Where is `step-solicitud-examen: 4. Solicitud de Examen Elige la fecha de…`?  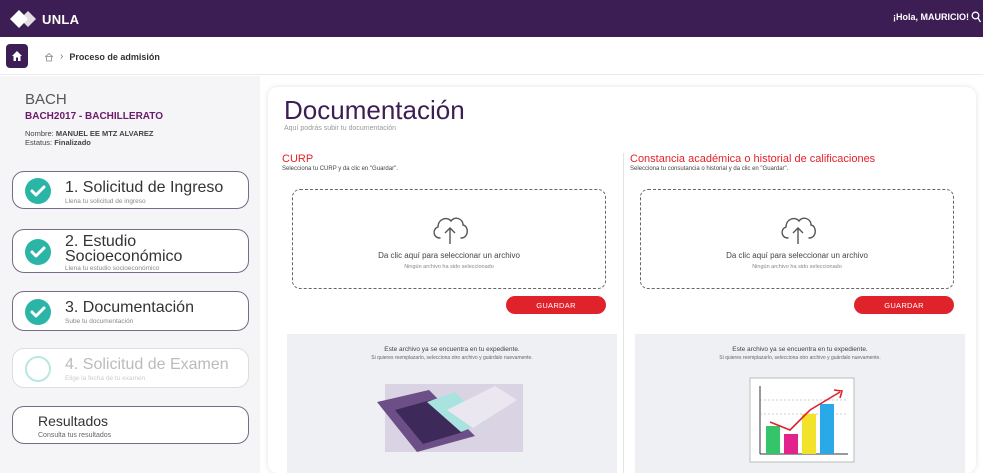 step-solicitud-examen: 4. Solicitud de Examen Elige la fecha de… is located at coordinates (130, 368).